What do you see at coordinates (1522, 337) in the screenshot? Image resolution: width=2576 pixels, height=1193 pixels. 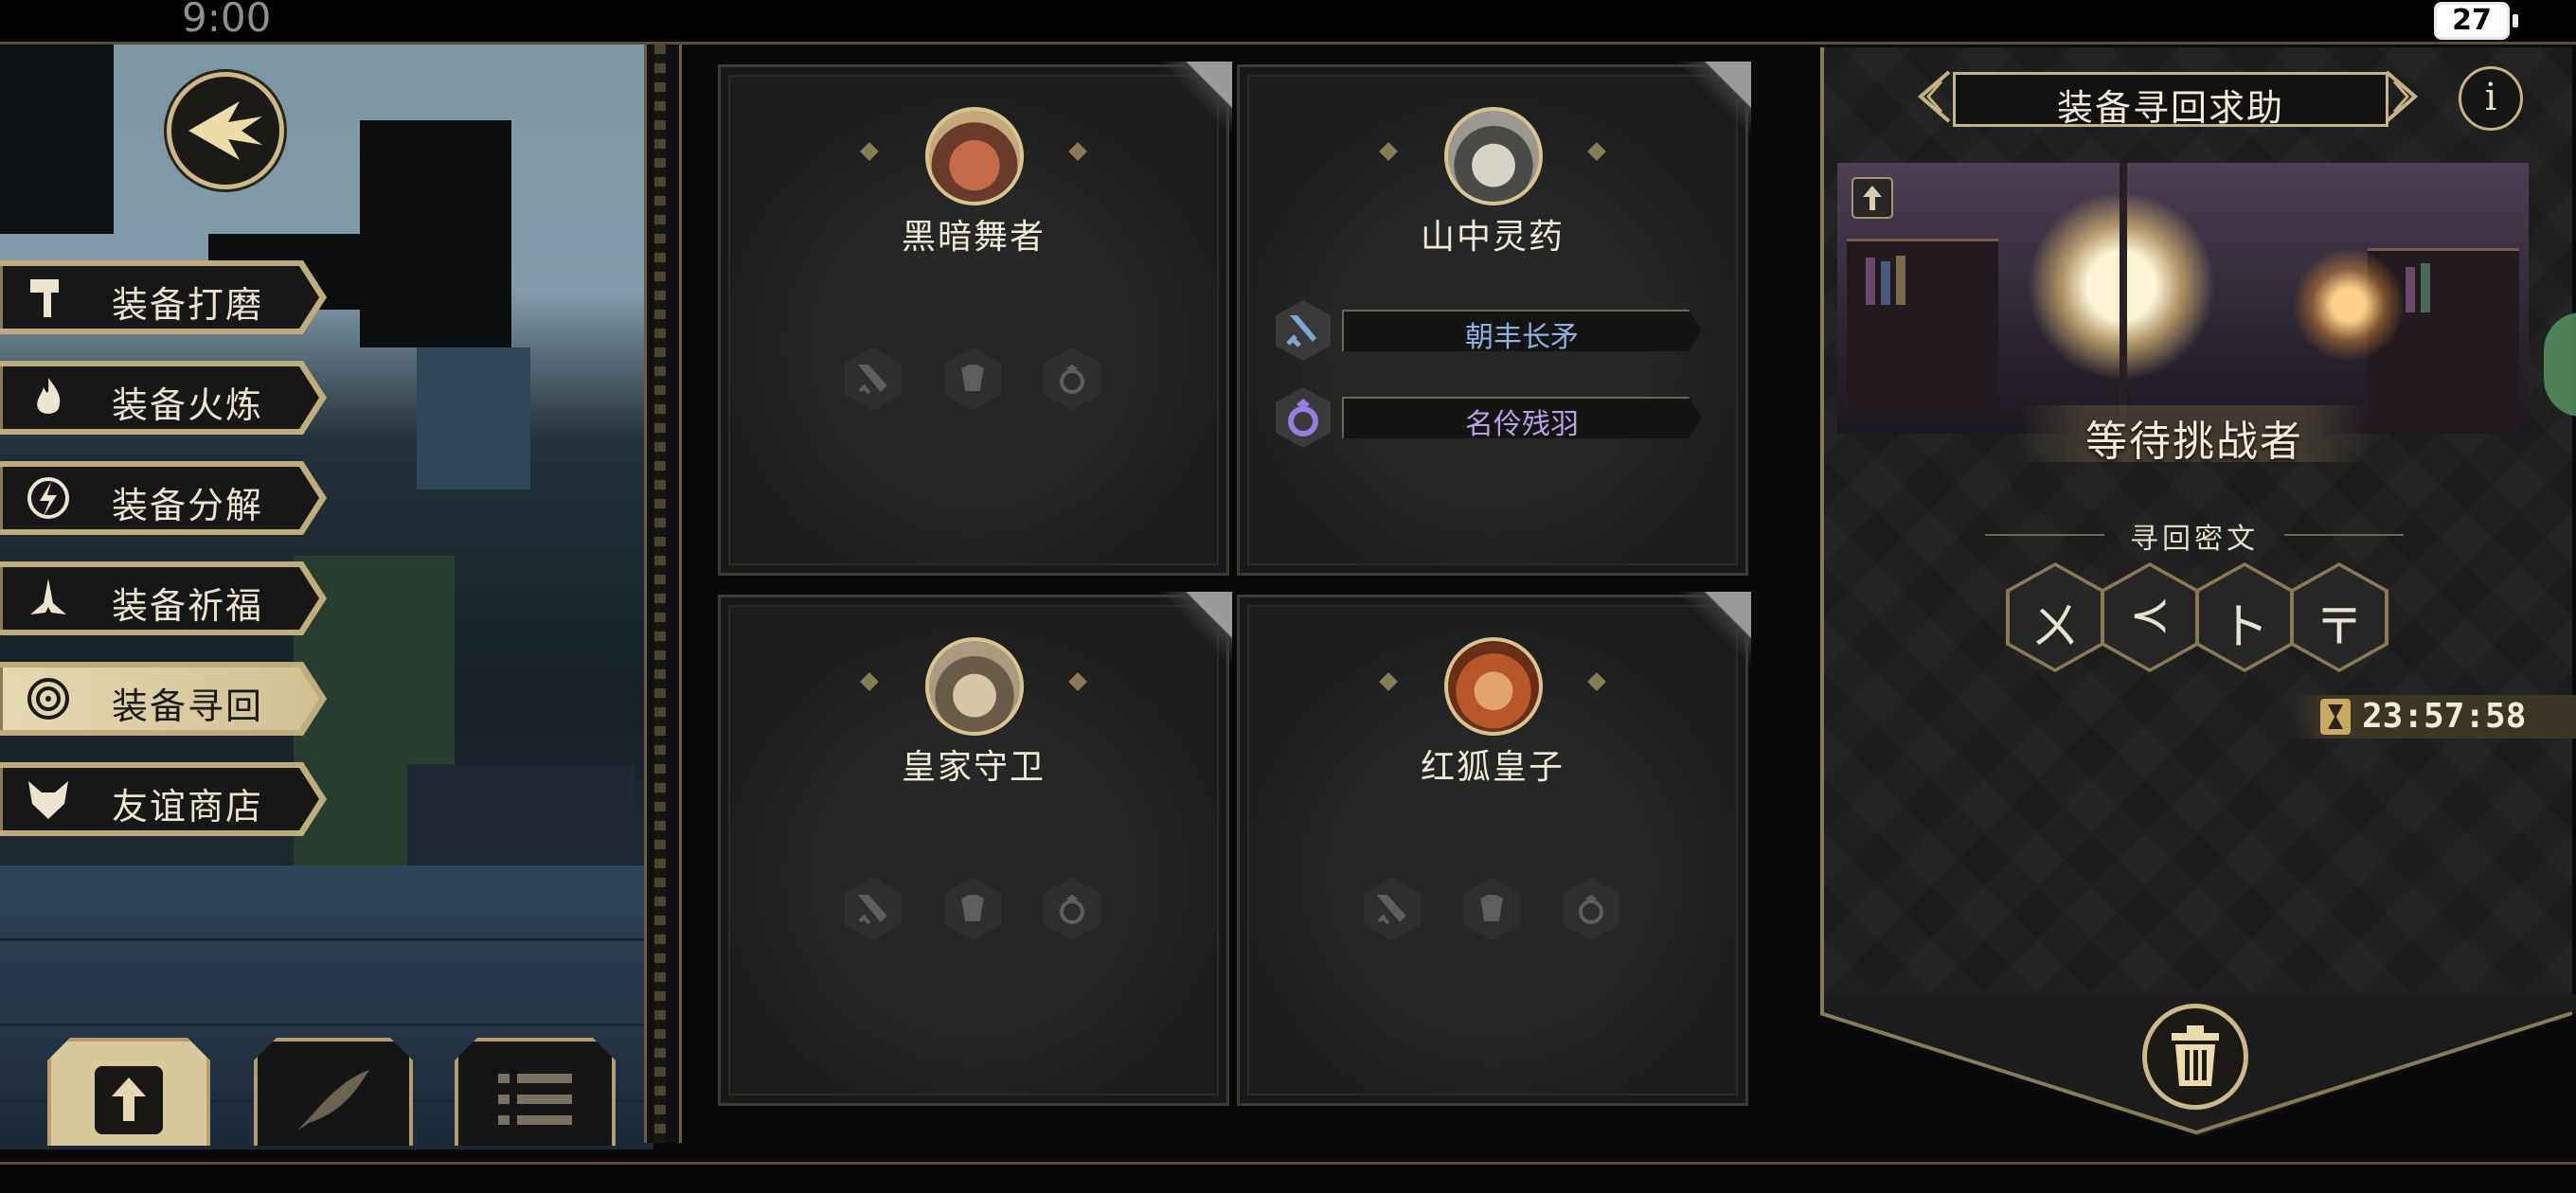 I see `equipment-name: 朝丰长矛` at bounding box center [1522, 337].